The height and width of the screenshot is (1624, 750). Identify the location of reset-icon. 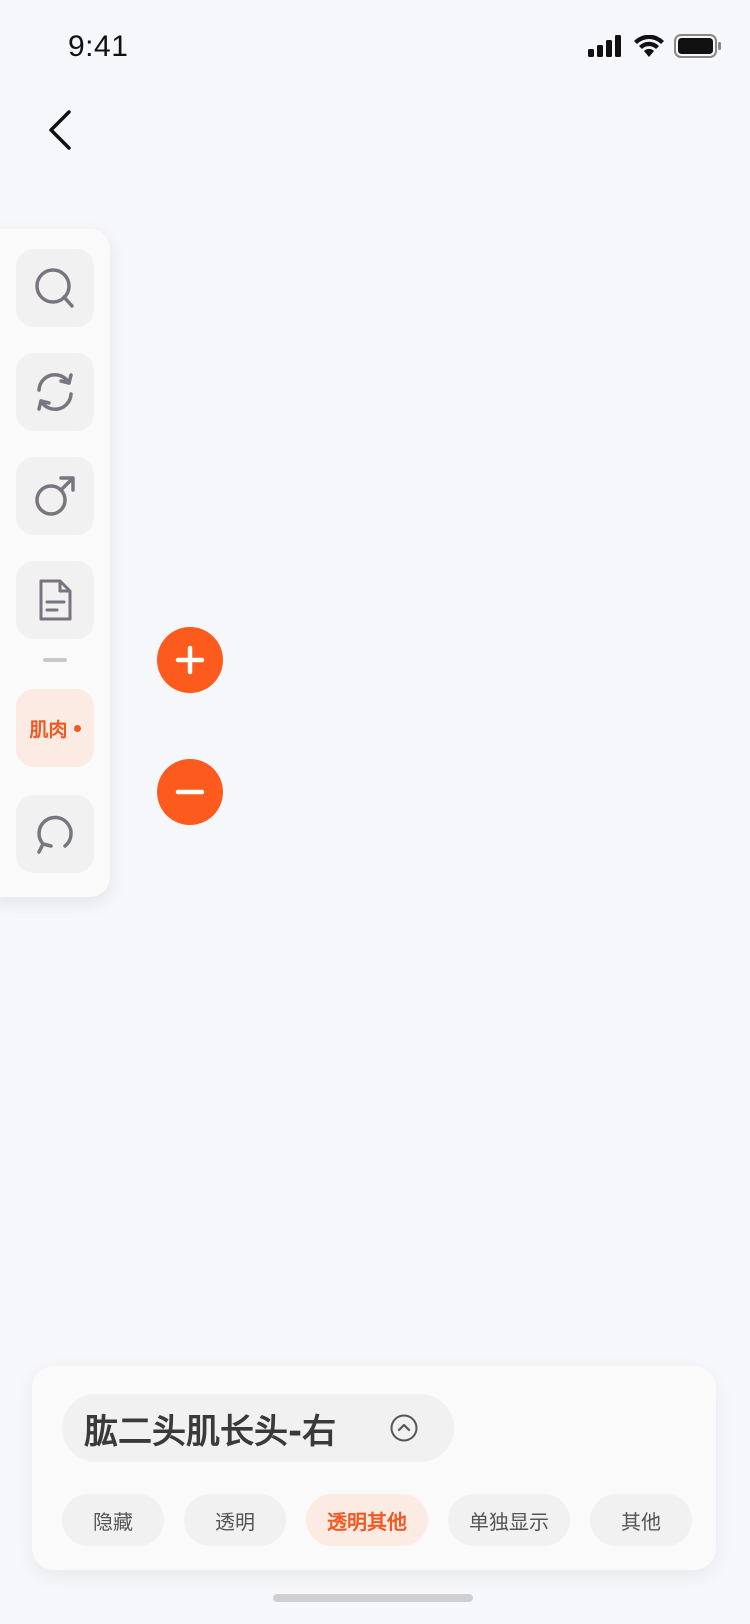
(55, 834).